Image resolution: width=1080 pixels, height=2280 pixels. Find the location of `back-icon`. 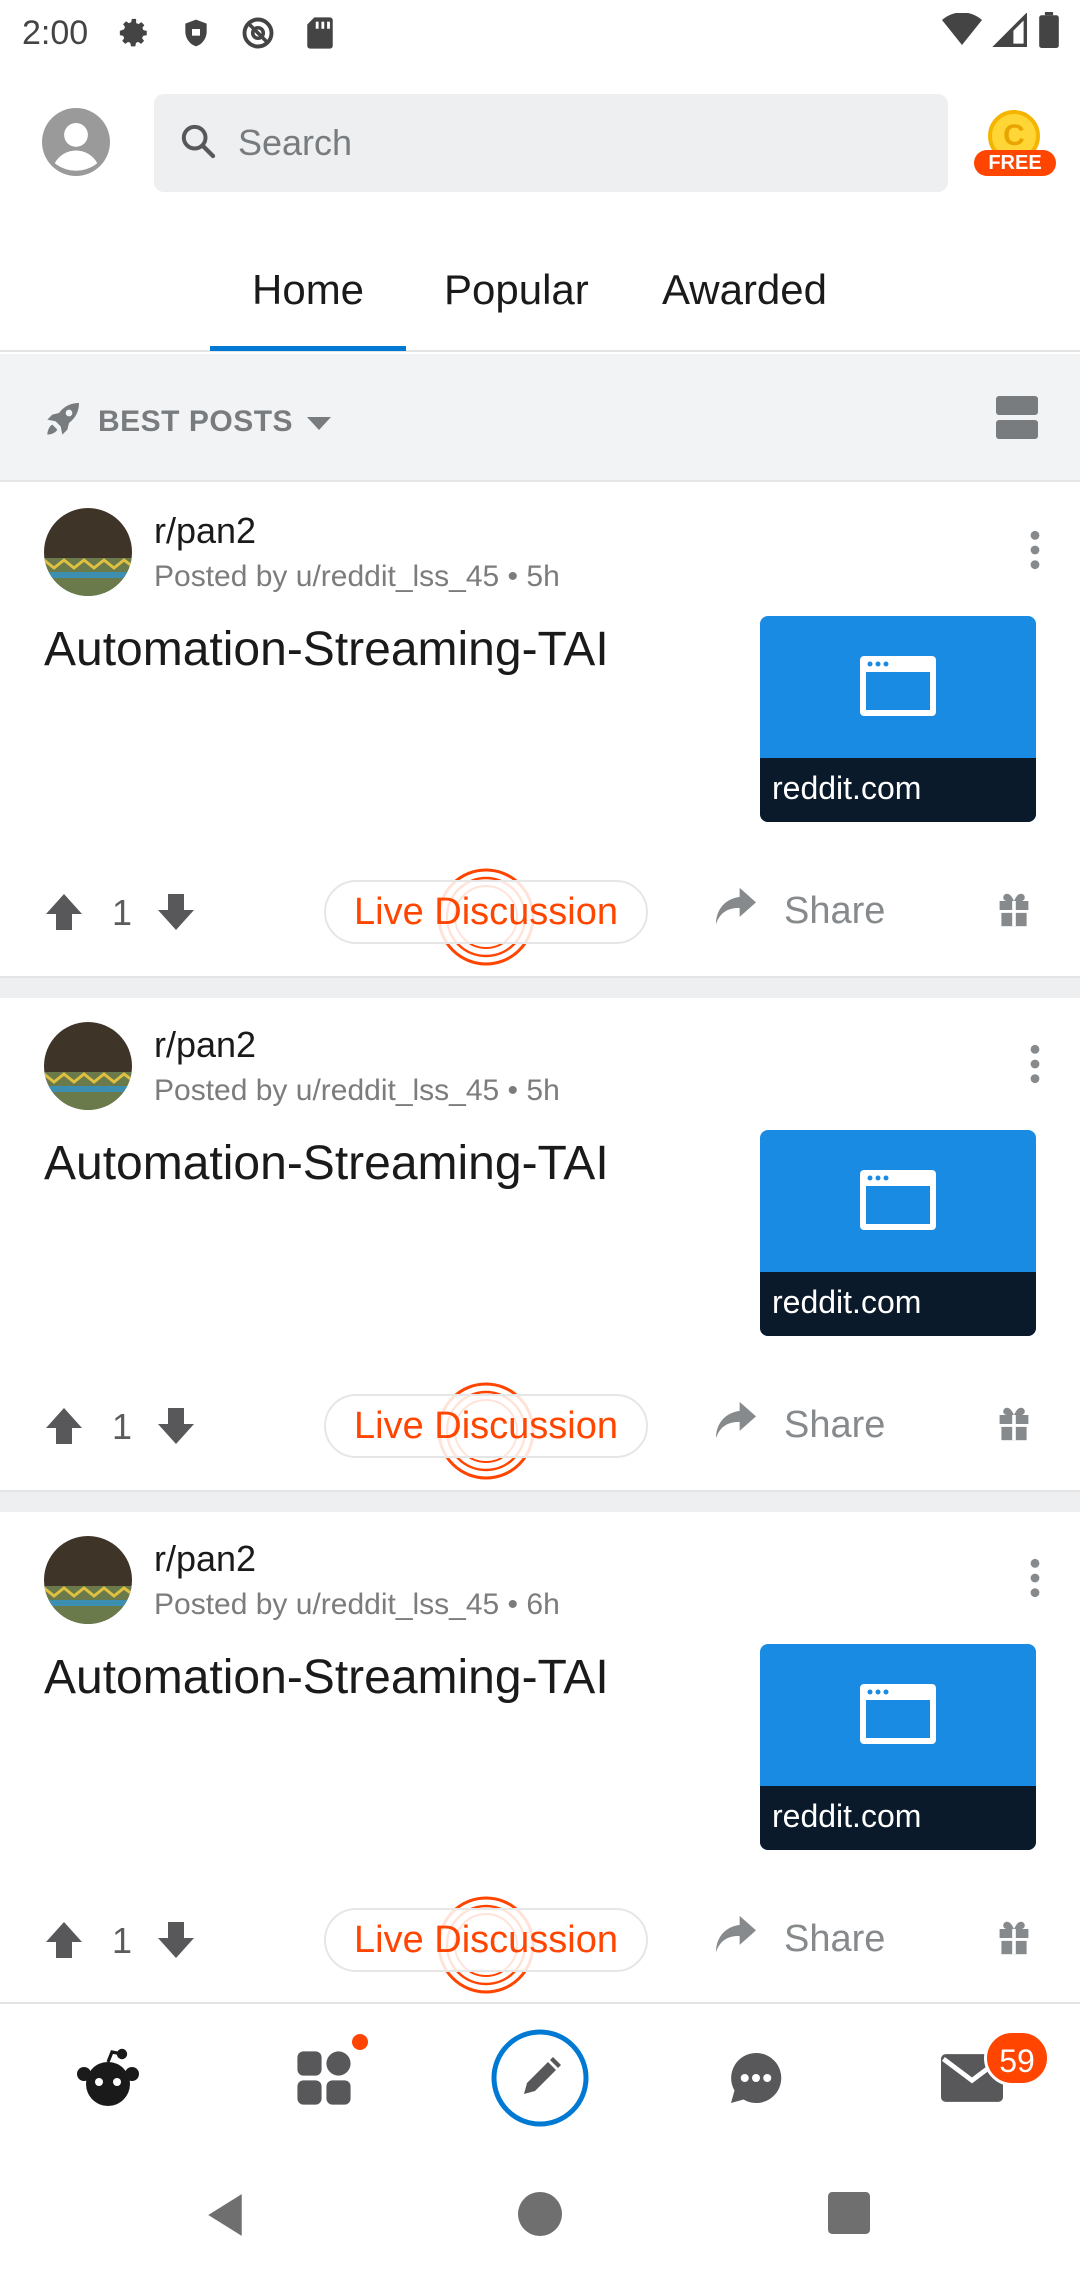

back-icon is located at coordinates (225, 2217).